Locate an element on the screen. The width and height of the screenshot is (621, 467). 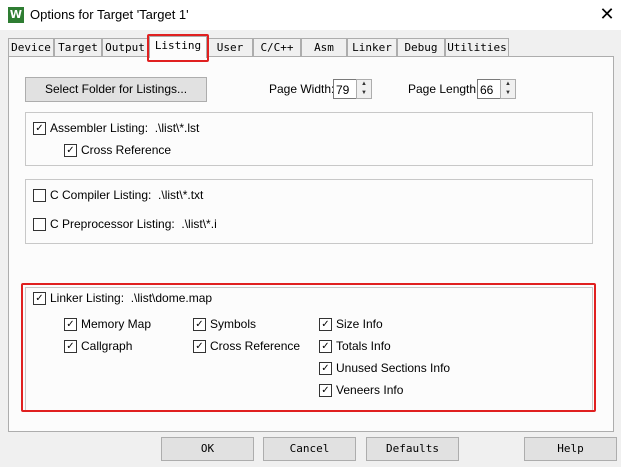
app-logo-icon: W is located at coordinates (16, 15).